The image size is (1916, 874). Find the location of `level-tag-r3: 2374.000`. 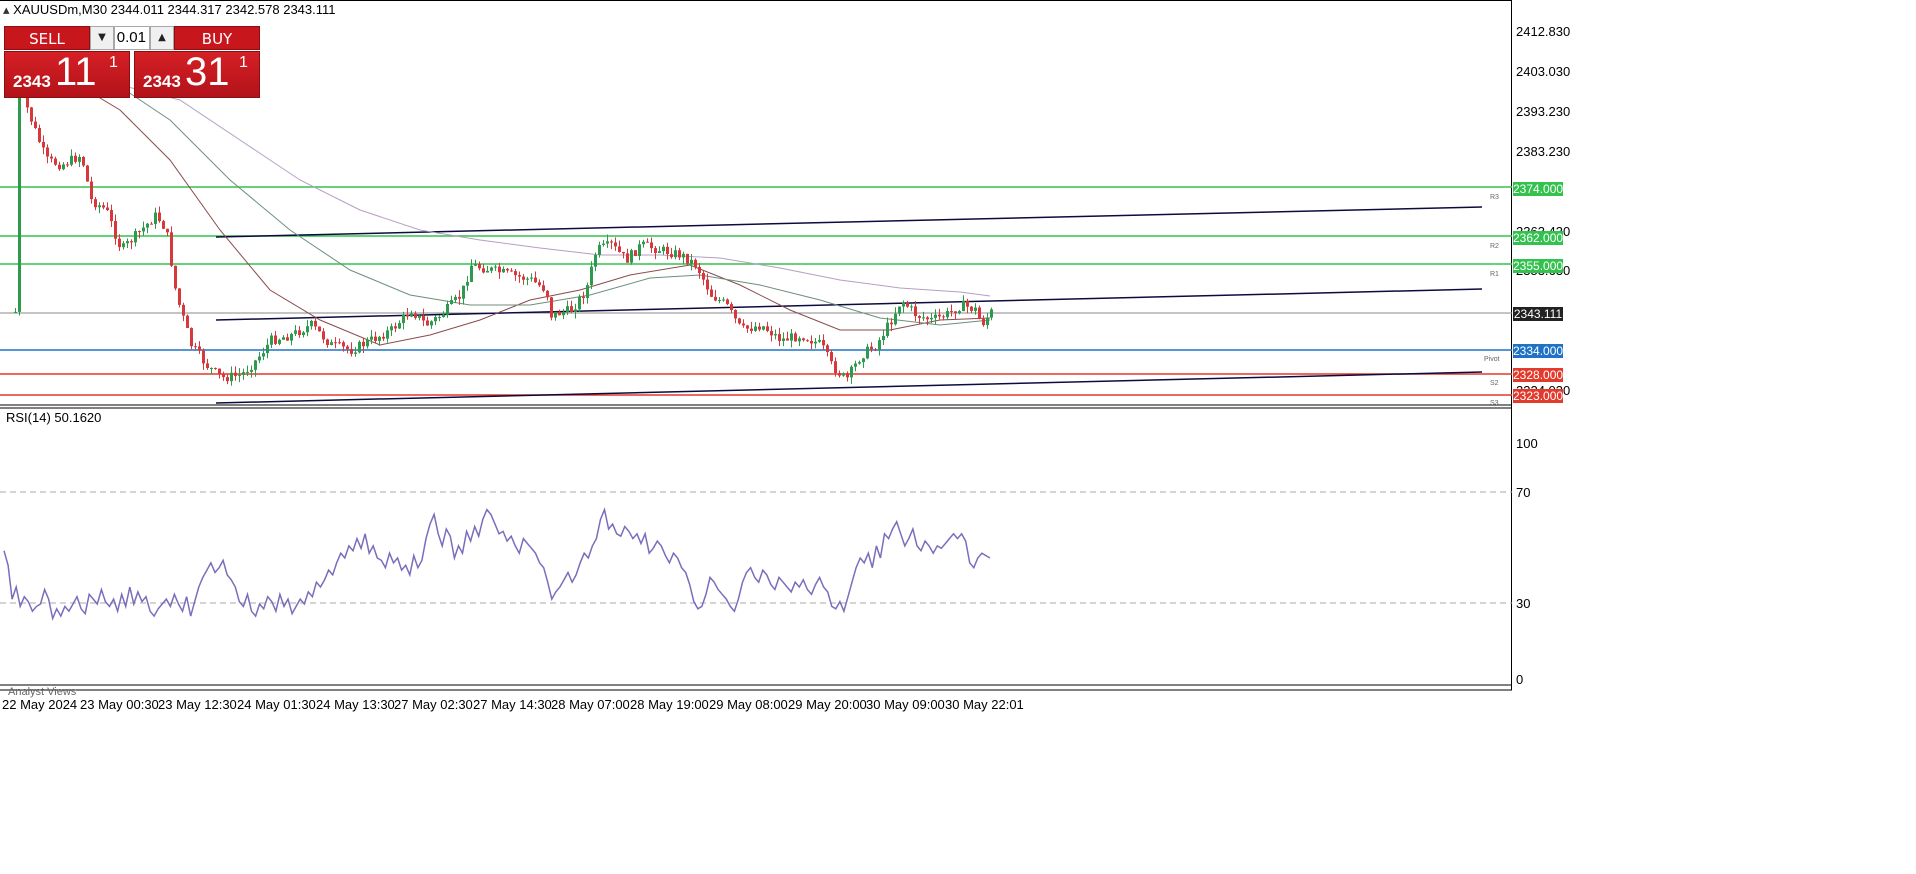

level-tag-r3: 2374.000 is located at coordinates (1538, 189).